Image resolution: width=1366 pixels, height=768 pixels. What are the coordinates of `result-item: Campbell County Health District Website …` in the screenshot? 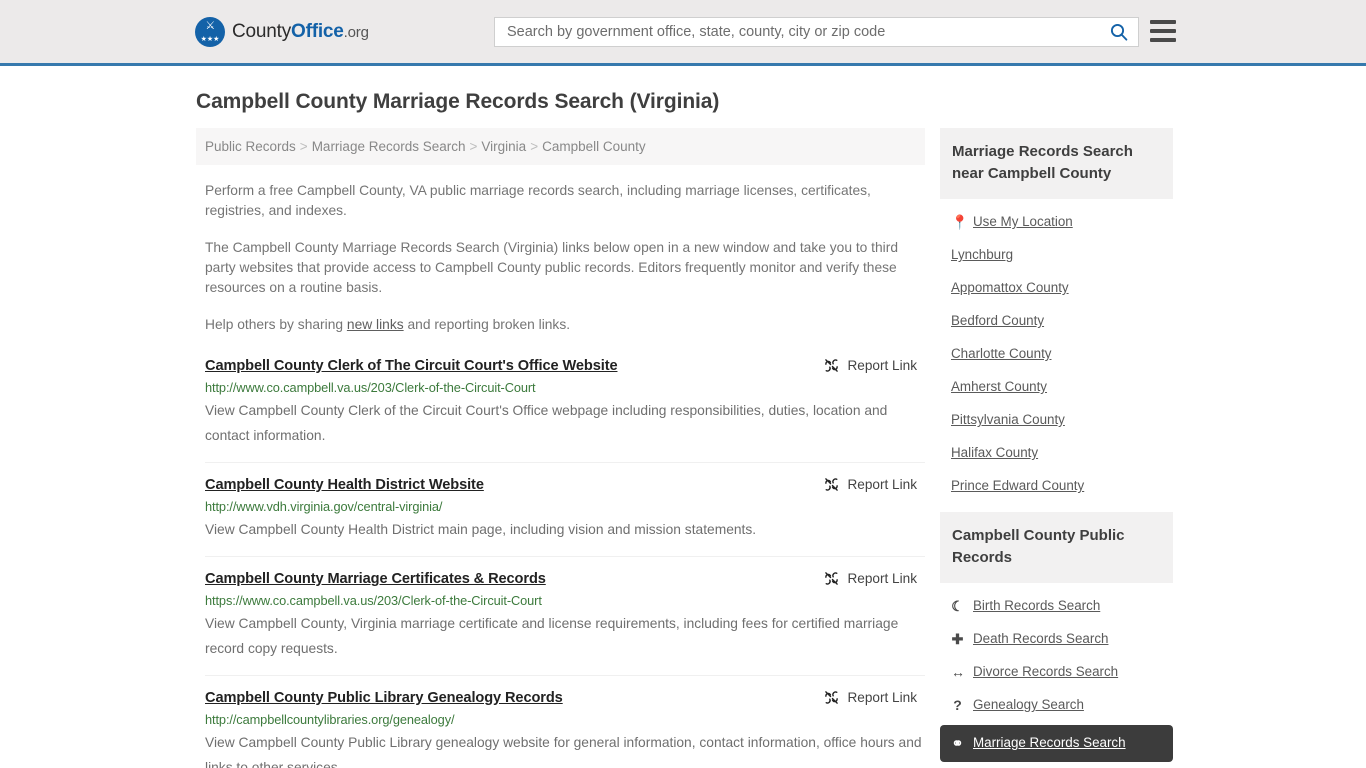 It's located at (565, 517).